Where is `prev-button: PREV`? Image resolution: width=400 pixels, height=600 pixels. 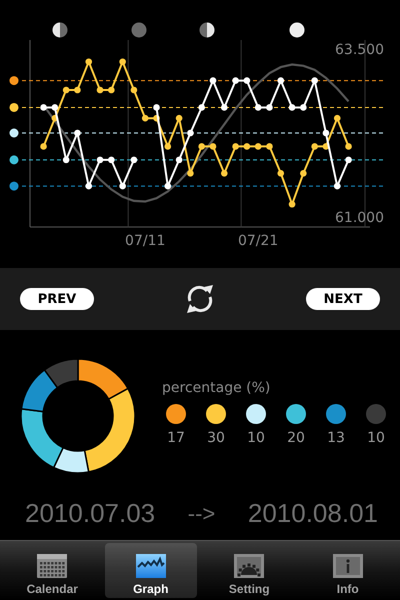 prev-button: PREV is located at coordinates (57, 299).